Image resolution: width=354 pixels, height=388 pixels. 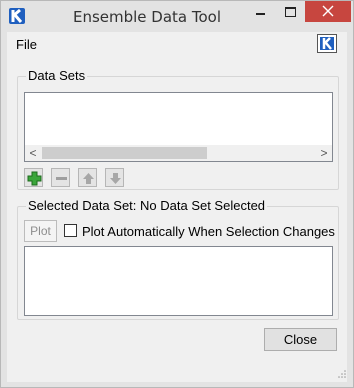 What do you see at coordinates (290, 11) in the screenshot?
I see `maximize-button` at bounding box center [290, 11].